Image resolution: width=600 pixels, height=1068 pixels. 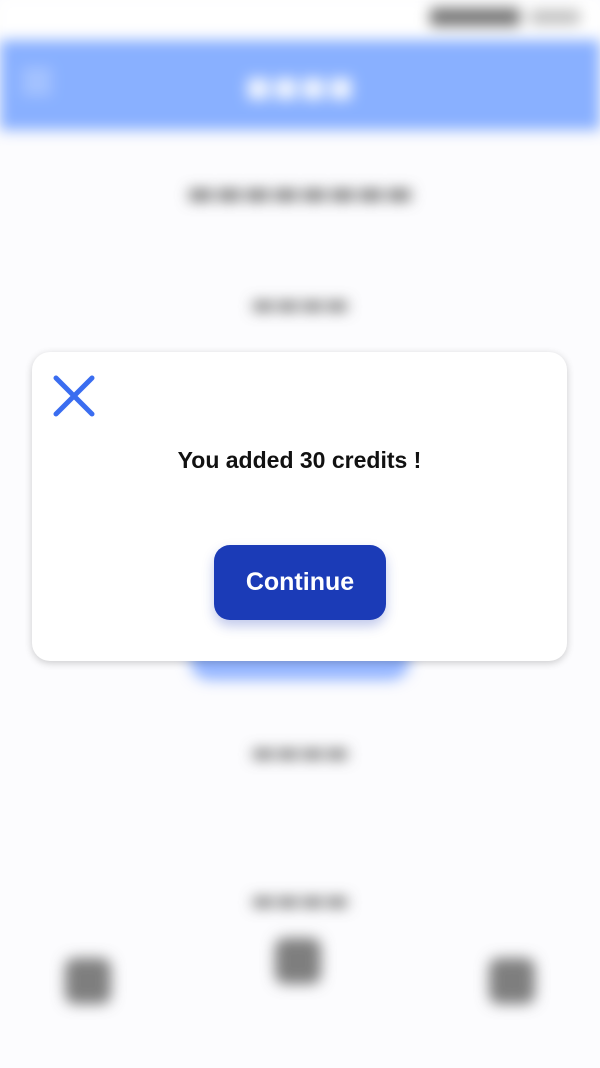 What do you see at coordinates (300, 582) in the screenshot?
I see `continue-button: Continue` at bounding box center [300, 582].